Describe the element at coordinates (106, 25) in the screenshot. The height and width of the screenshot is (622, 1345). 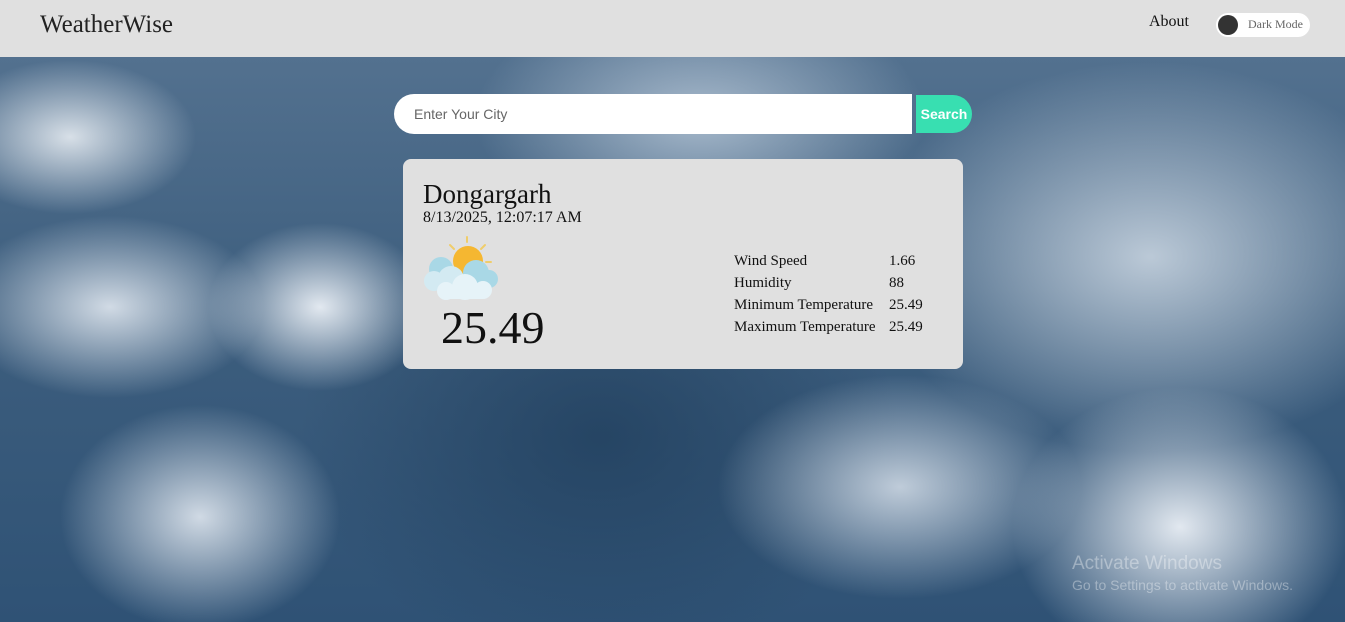
I see `brand-logo: WeatherWise` at that location.